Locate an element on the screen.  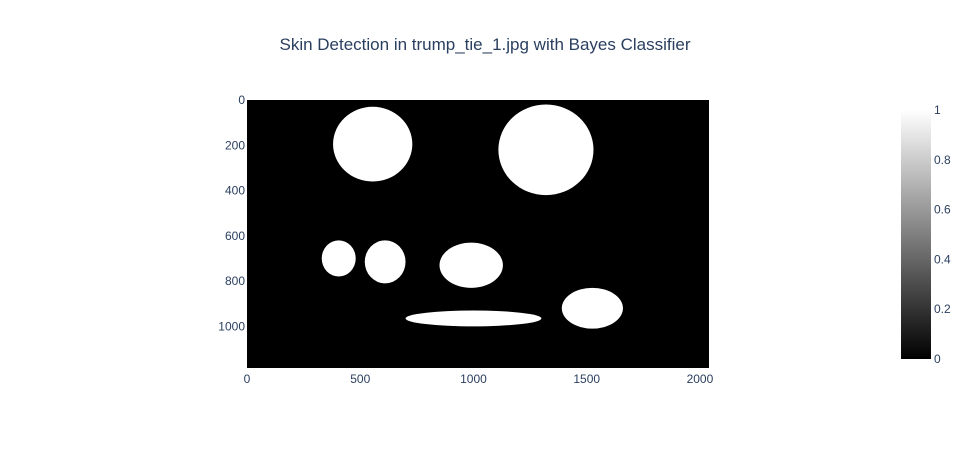
colorbar-tick-label: 0 is located at coordinates (937, 359).